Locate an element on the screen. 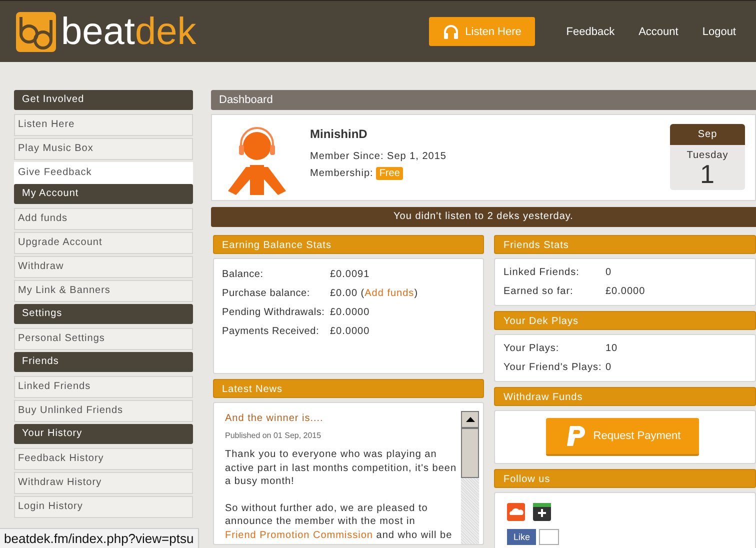  stat-label: Payments Received: is located at coordinates (271, 331).